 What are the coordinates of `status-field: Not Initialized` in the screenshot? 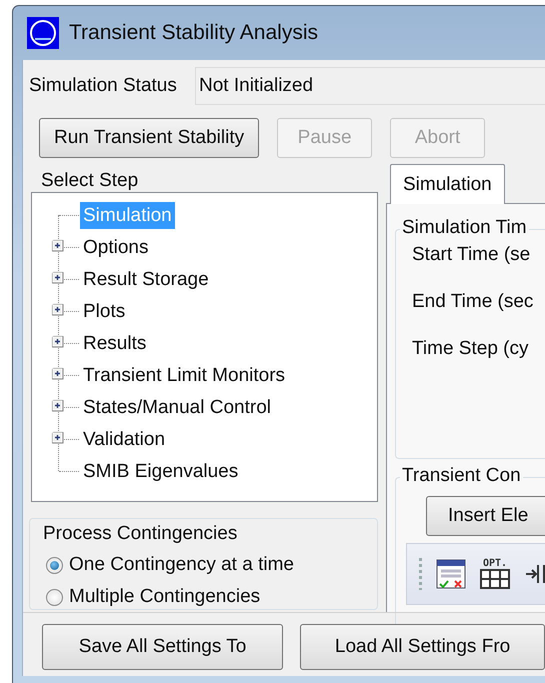 It's located at (370, 86).